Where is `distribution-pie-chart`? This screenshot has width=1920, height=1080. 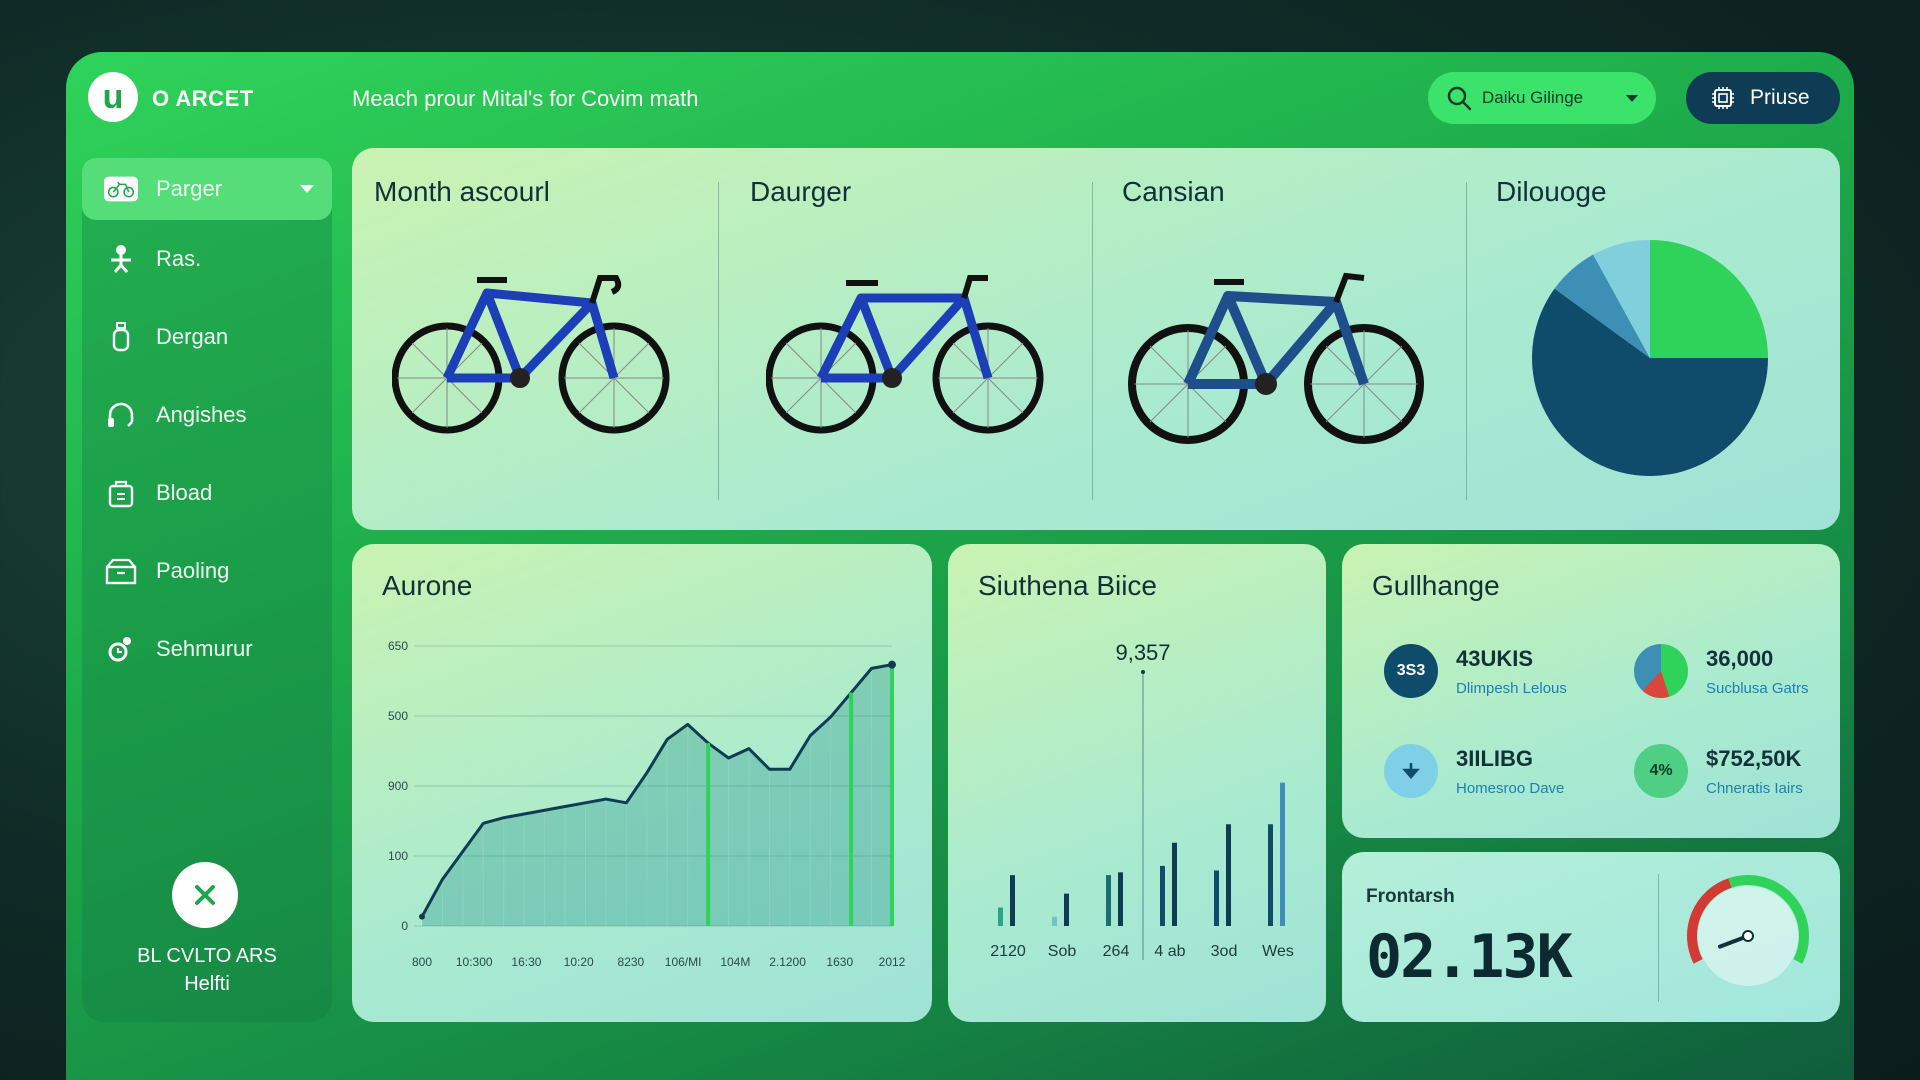 distribution-pie-chart is located at coordinates (1650, 358).